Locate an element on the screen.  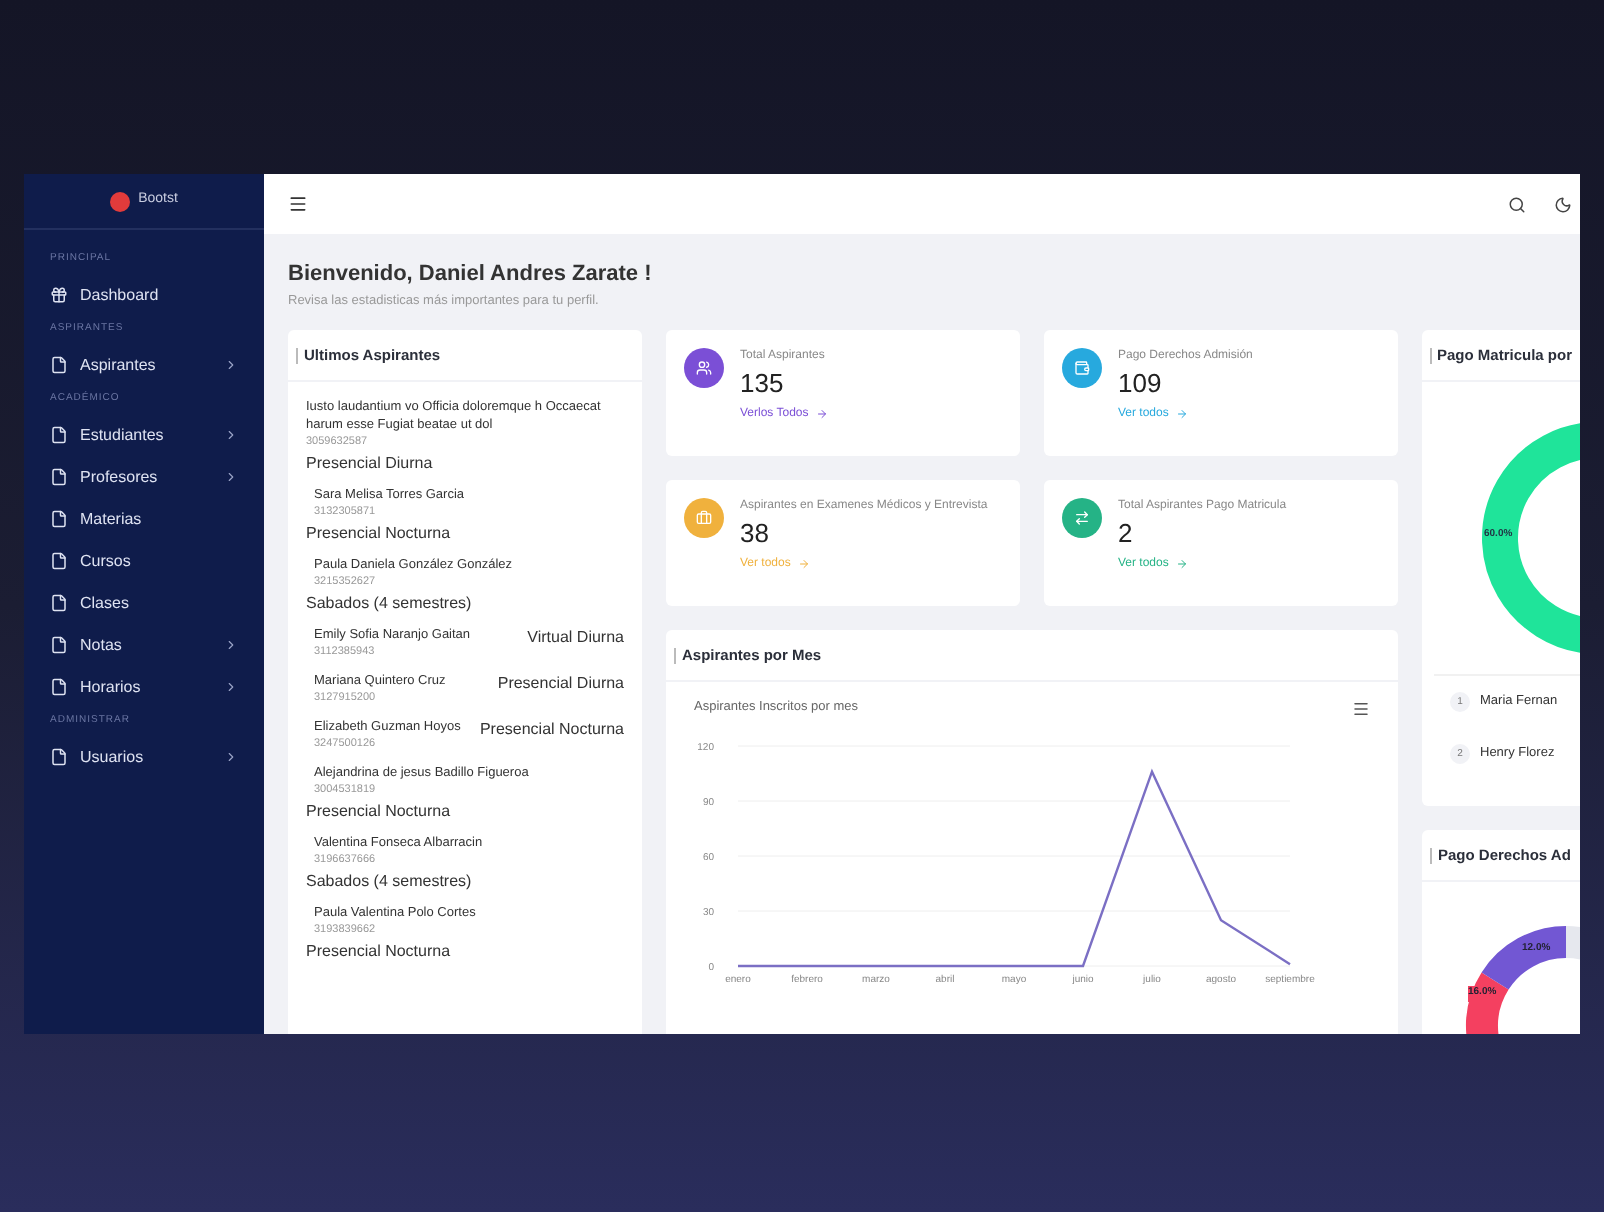
sidebar-item: Dashboard is located at coordinates (144, 295).